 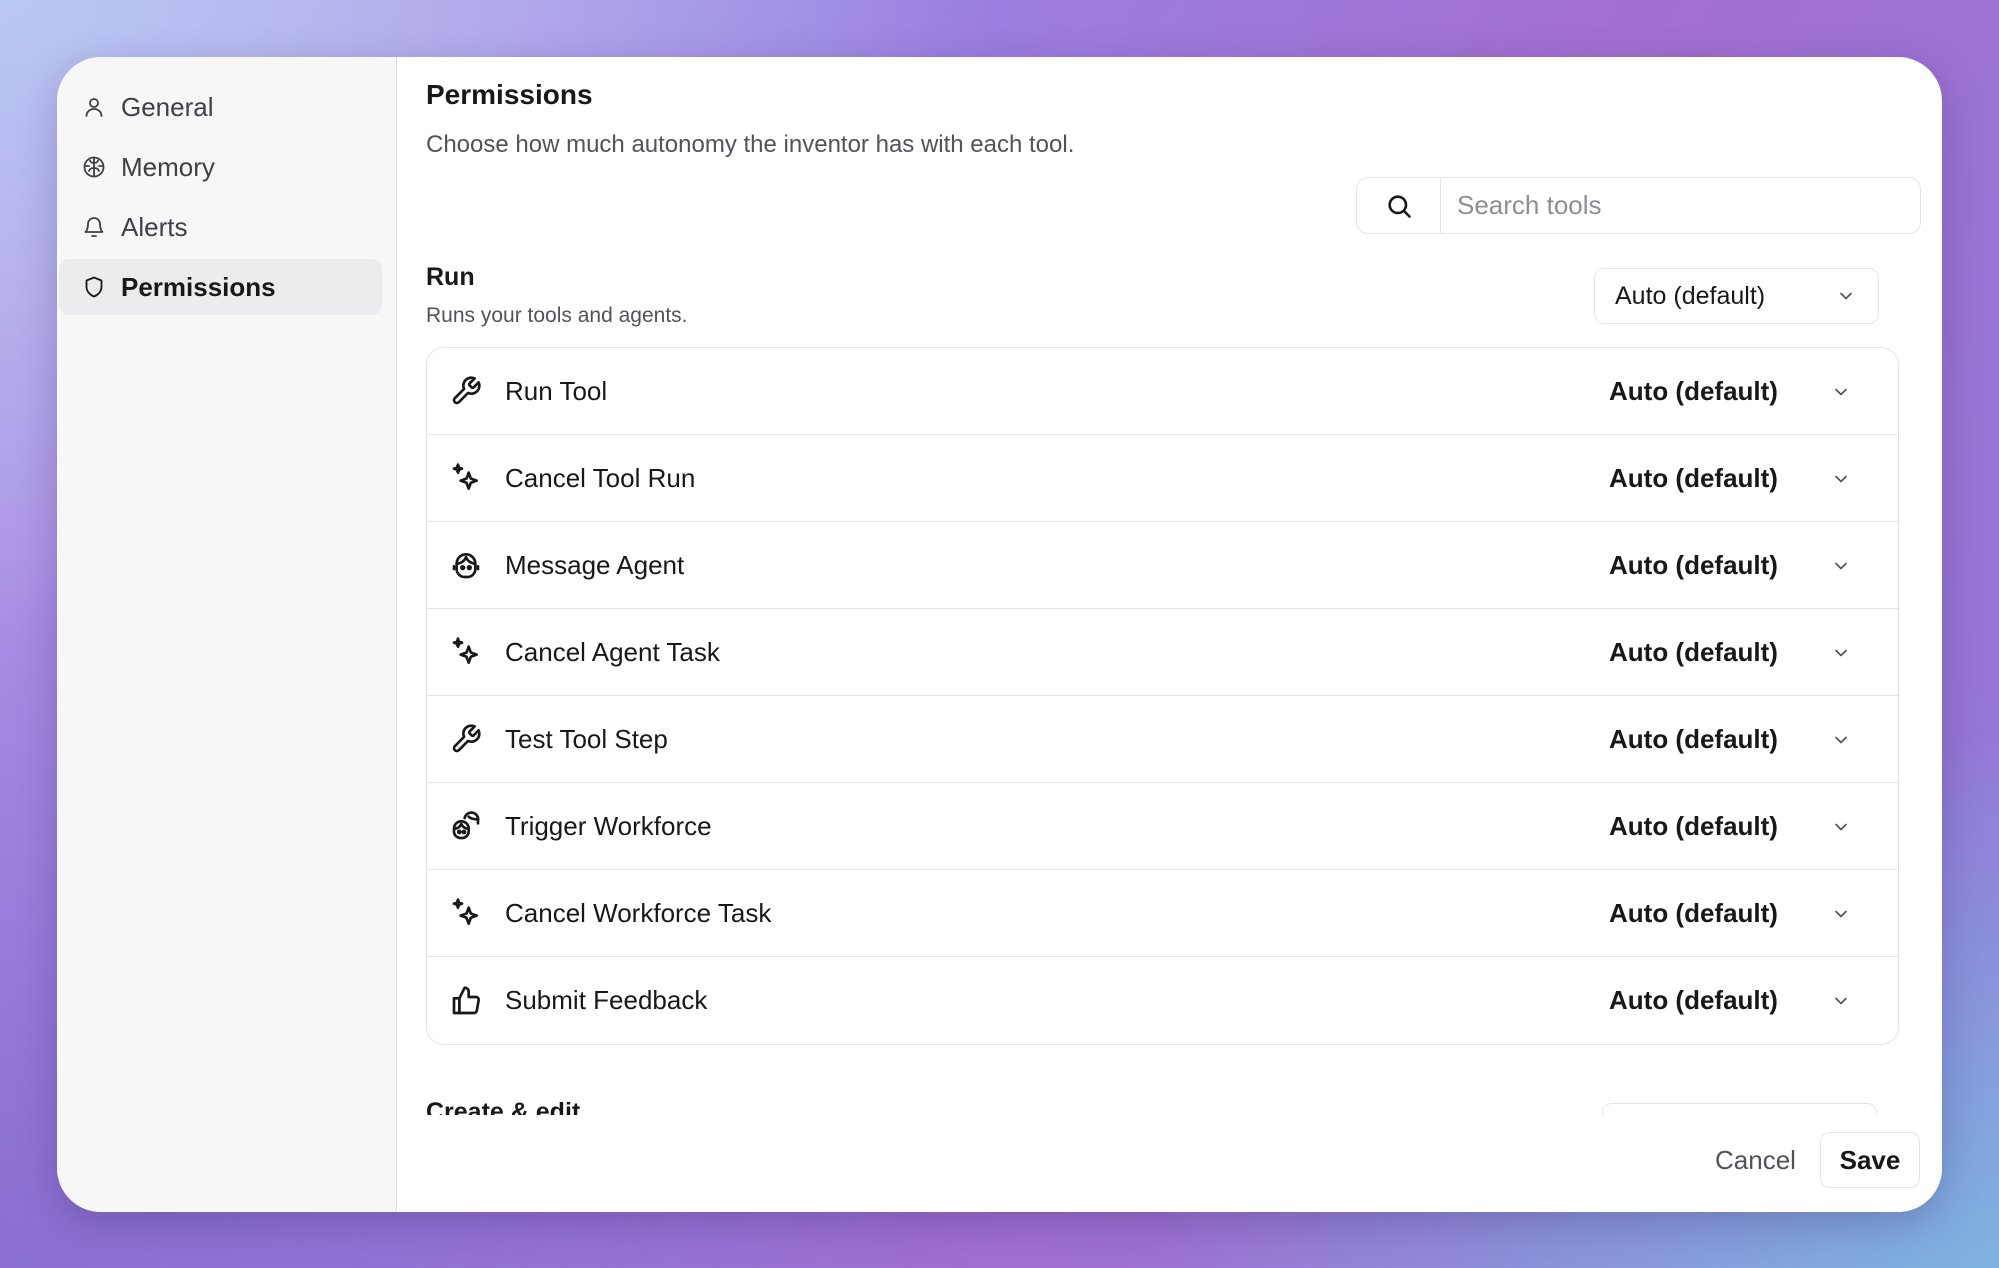 I want to click on sidebar-item-label: General, so click(x=167, y=106).